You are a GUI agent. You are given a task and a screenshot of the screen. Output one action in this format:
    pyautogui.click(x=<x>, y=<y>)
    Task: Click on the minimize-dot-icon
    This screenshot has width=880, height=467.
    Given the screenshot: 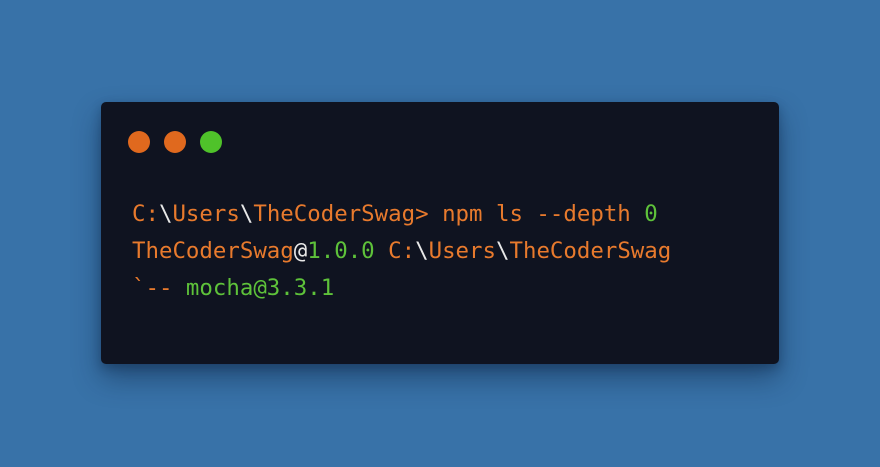 What is the action you would take?
    pyautogui.click(x=175, y=142)
    